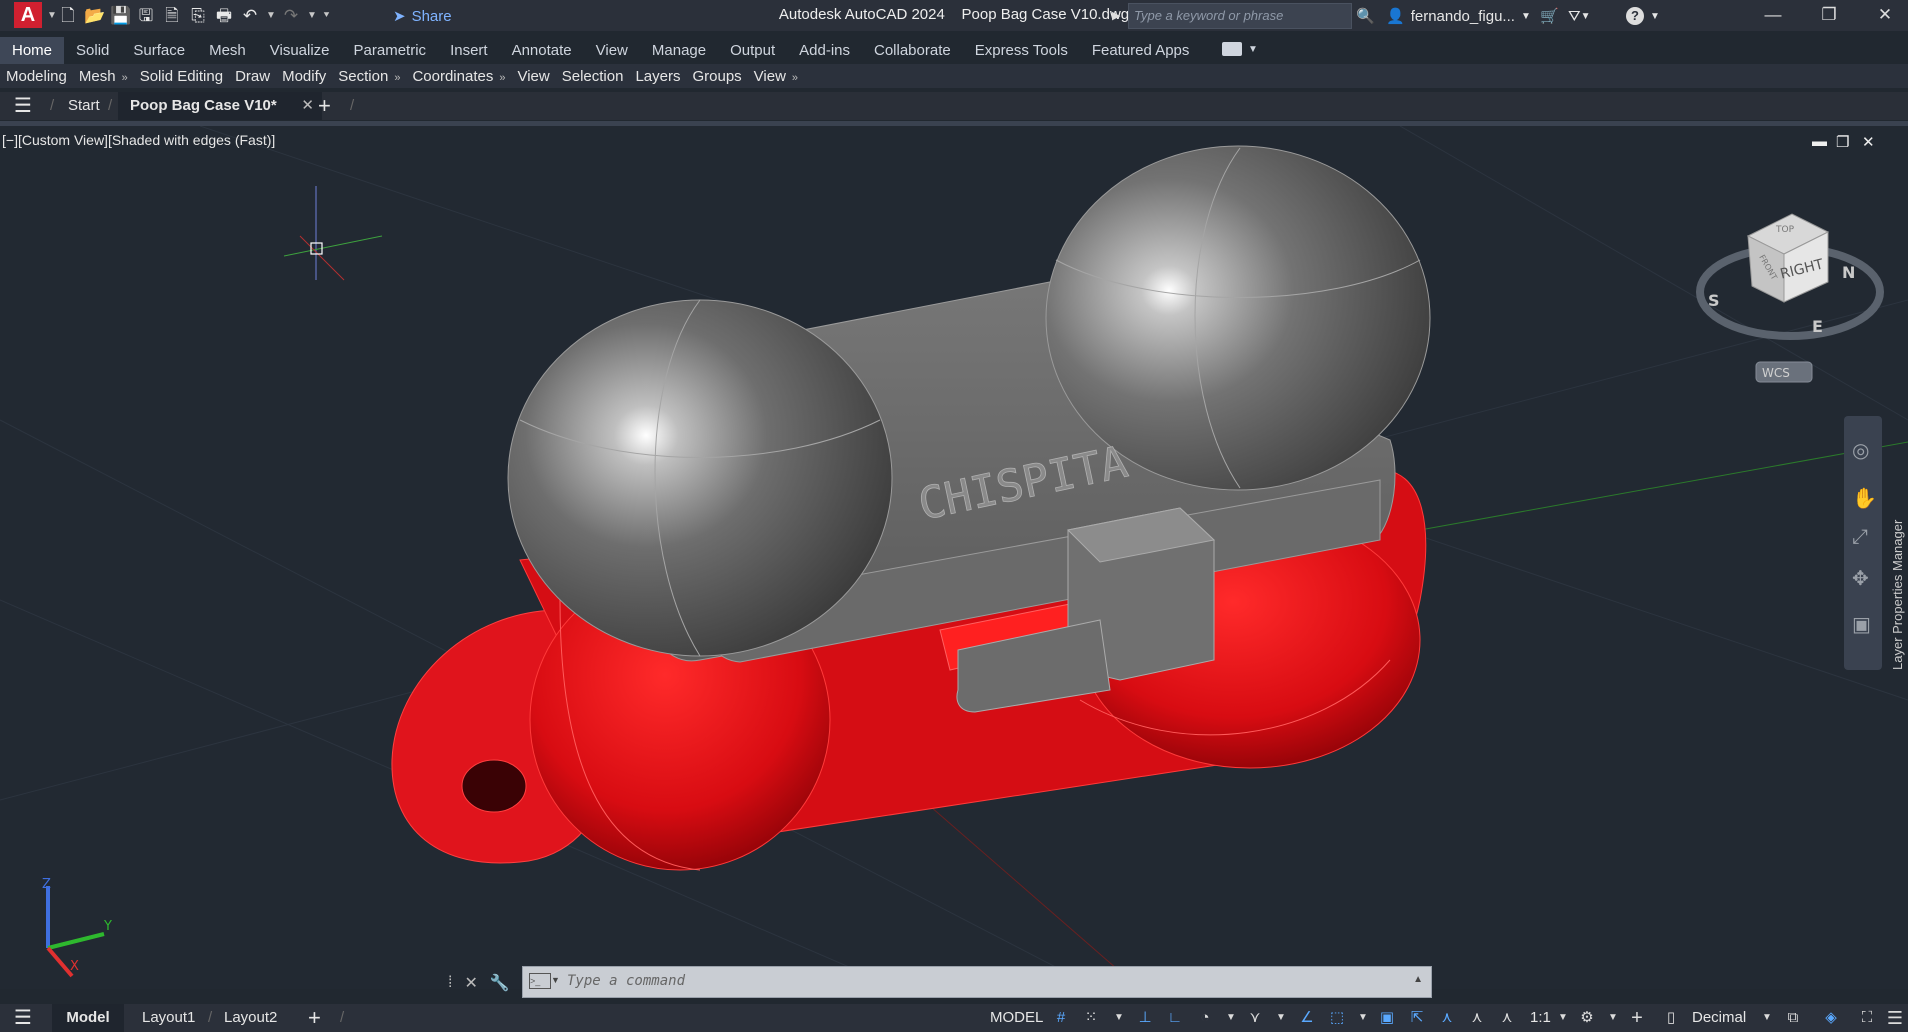  I want to click on command-history-icon: ▲, so click(1418, 979).